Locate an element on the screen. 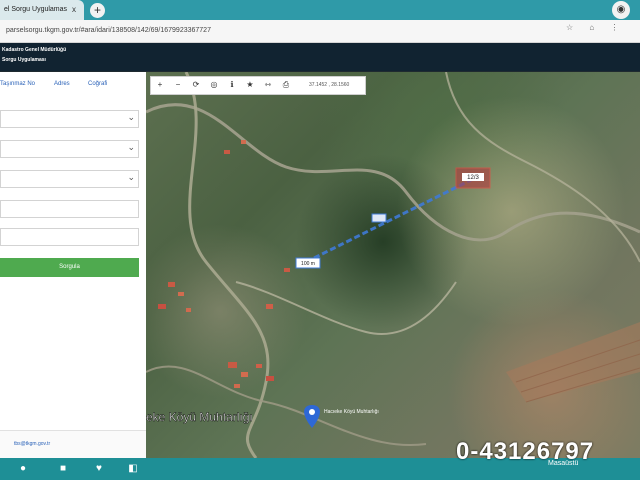 The height and width of the screenshot is (480, 640). neighborhood-select: ⌄ is located at coordinates (69, 179).